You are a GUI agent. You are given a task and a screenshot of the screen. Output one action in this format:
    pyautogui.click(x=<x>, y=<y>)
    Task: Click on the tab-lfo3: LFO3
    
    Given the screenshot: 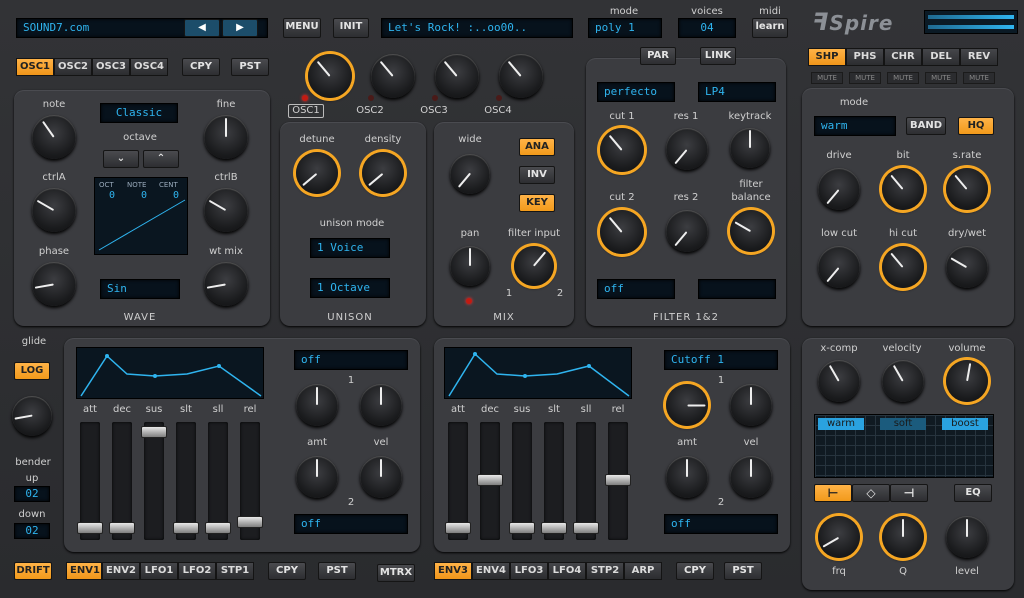 What is the action you would take?
    pyautogui.click(x=529, y=571)
    